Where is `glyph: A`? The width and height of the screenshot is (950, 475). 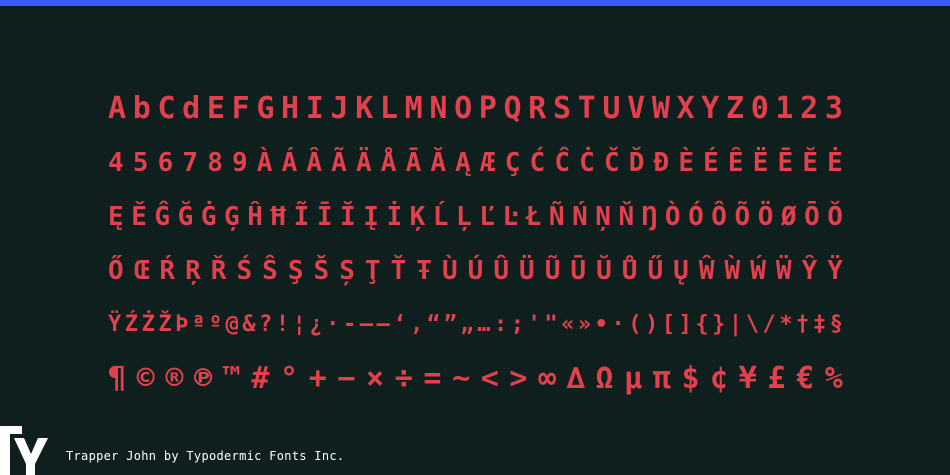 glyph: A is located at coordinates (117, 108).